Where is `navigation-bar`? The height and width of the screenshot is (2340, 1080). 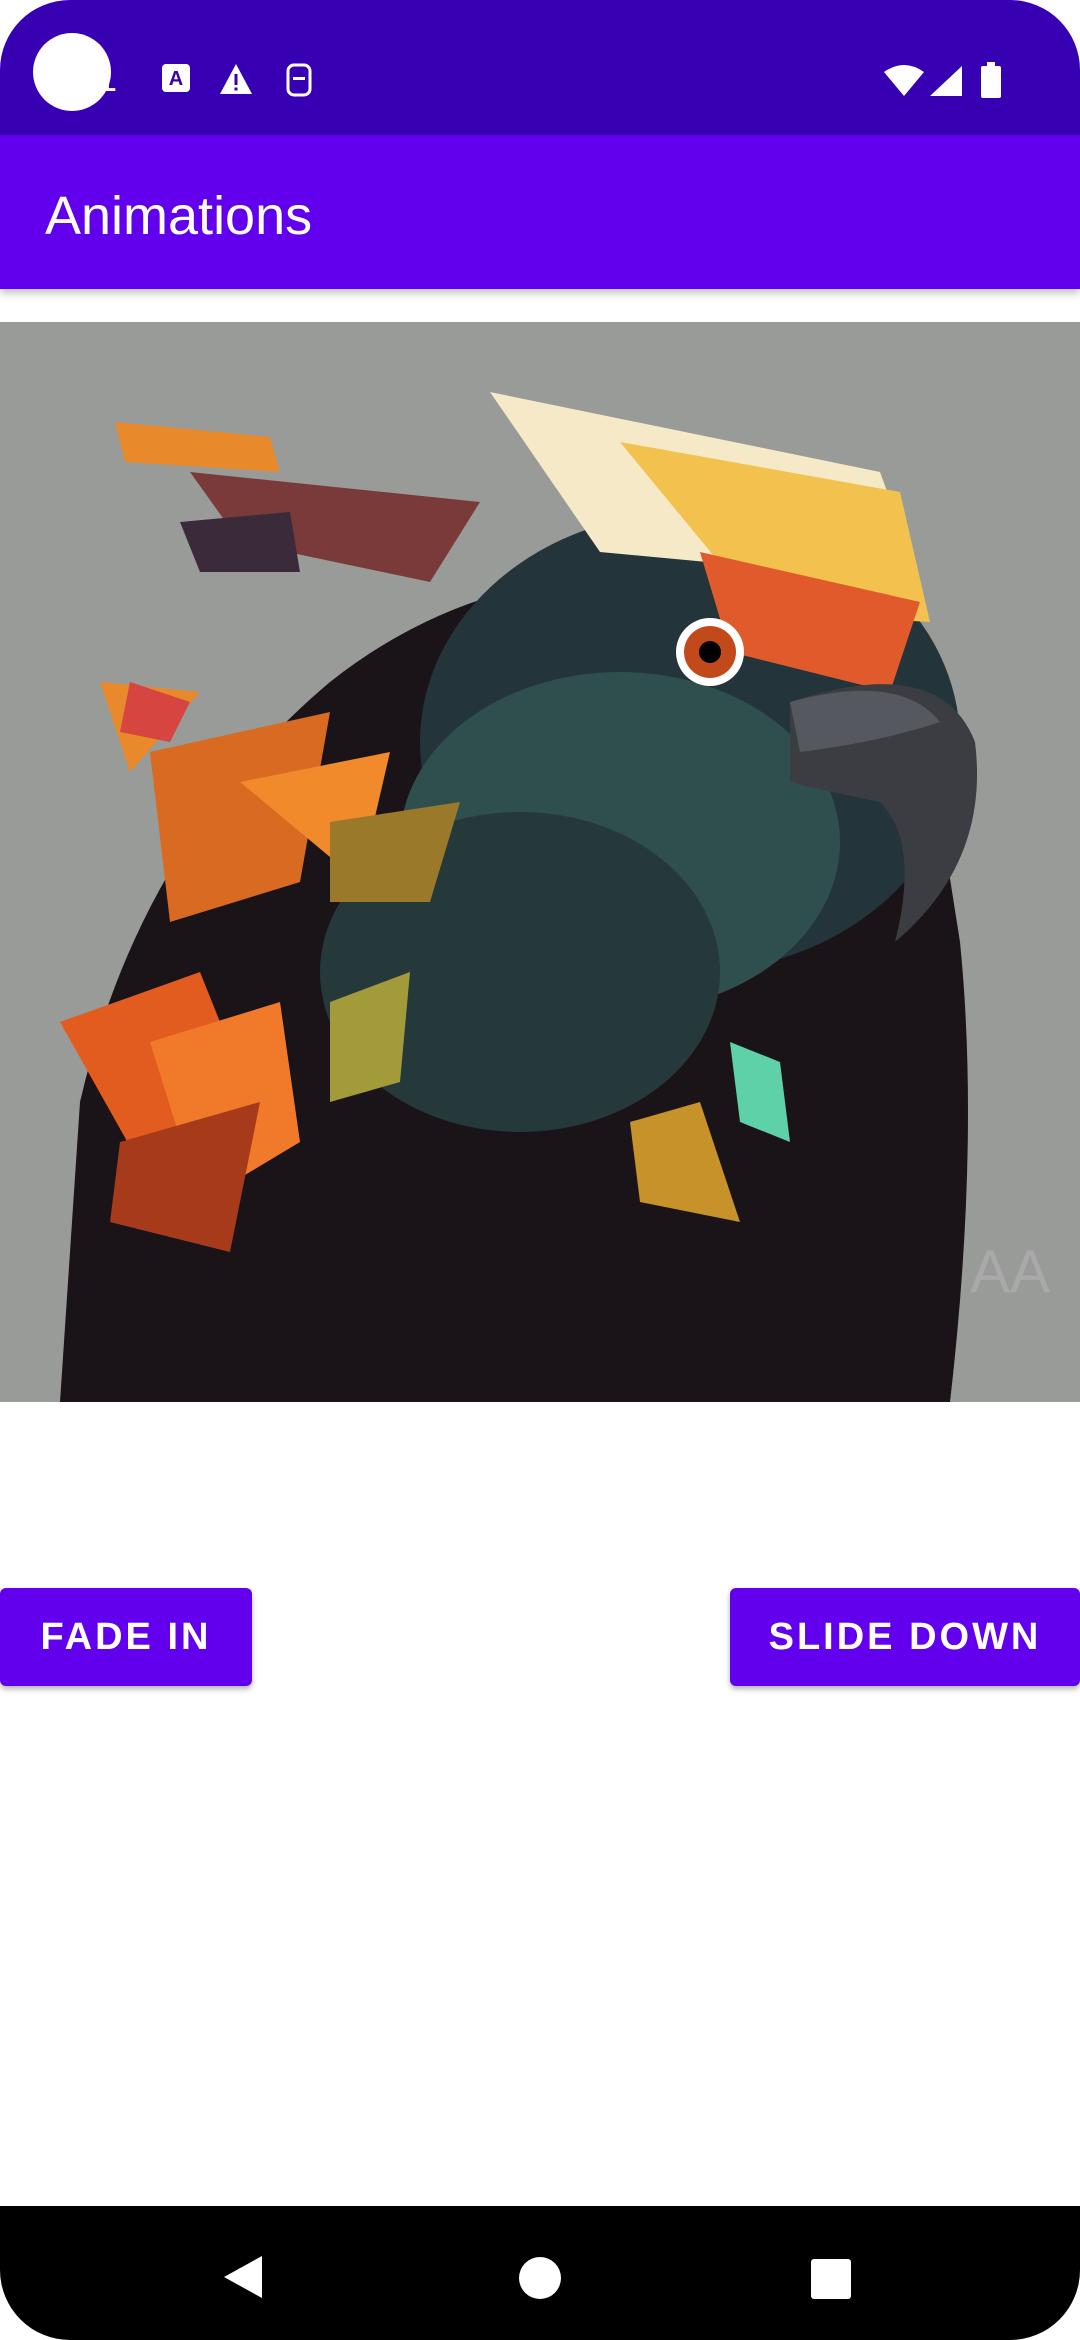 navigation-bar is located at coordinates (540, 2273).